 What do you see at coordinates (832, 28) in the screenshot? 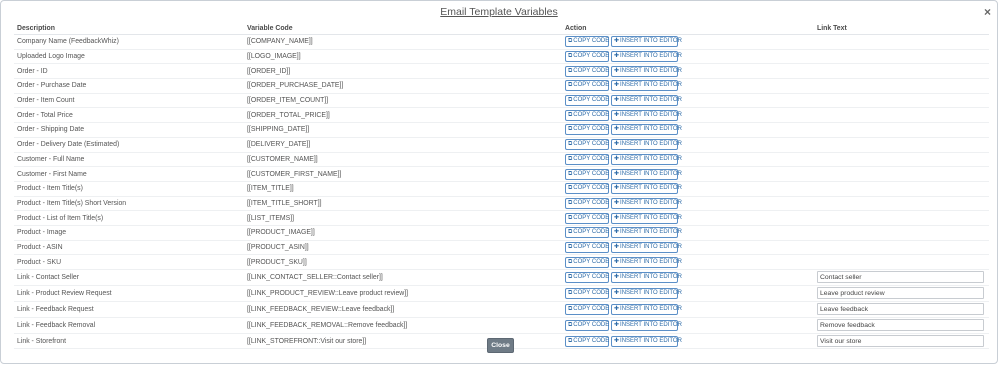
I see `header-link-text: Link Text` at bounding box center [832, 28].